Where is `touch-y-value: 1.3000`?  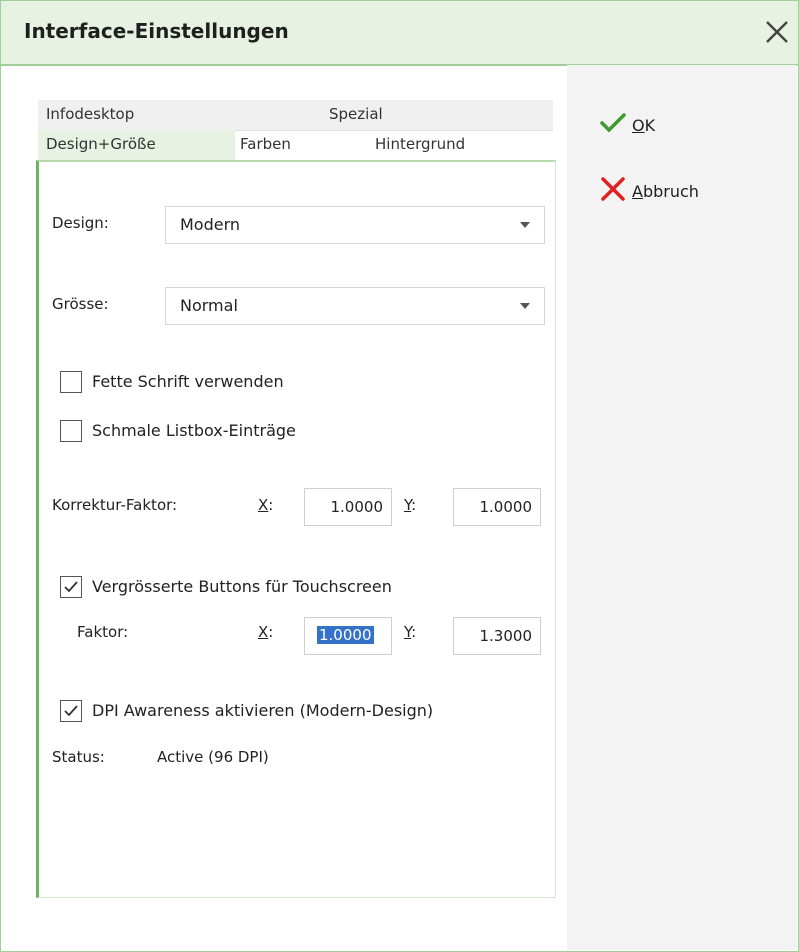 touch-y-value: 1.3000 is located at coordinates (506, 636).